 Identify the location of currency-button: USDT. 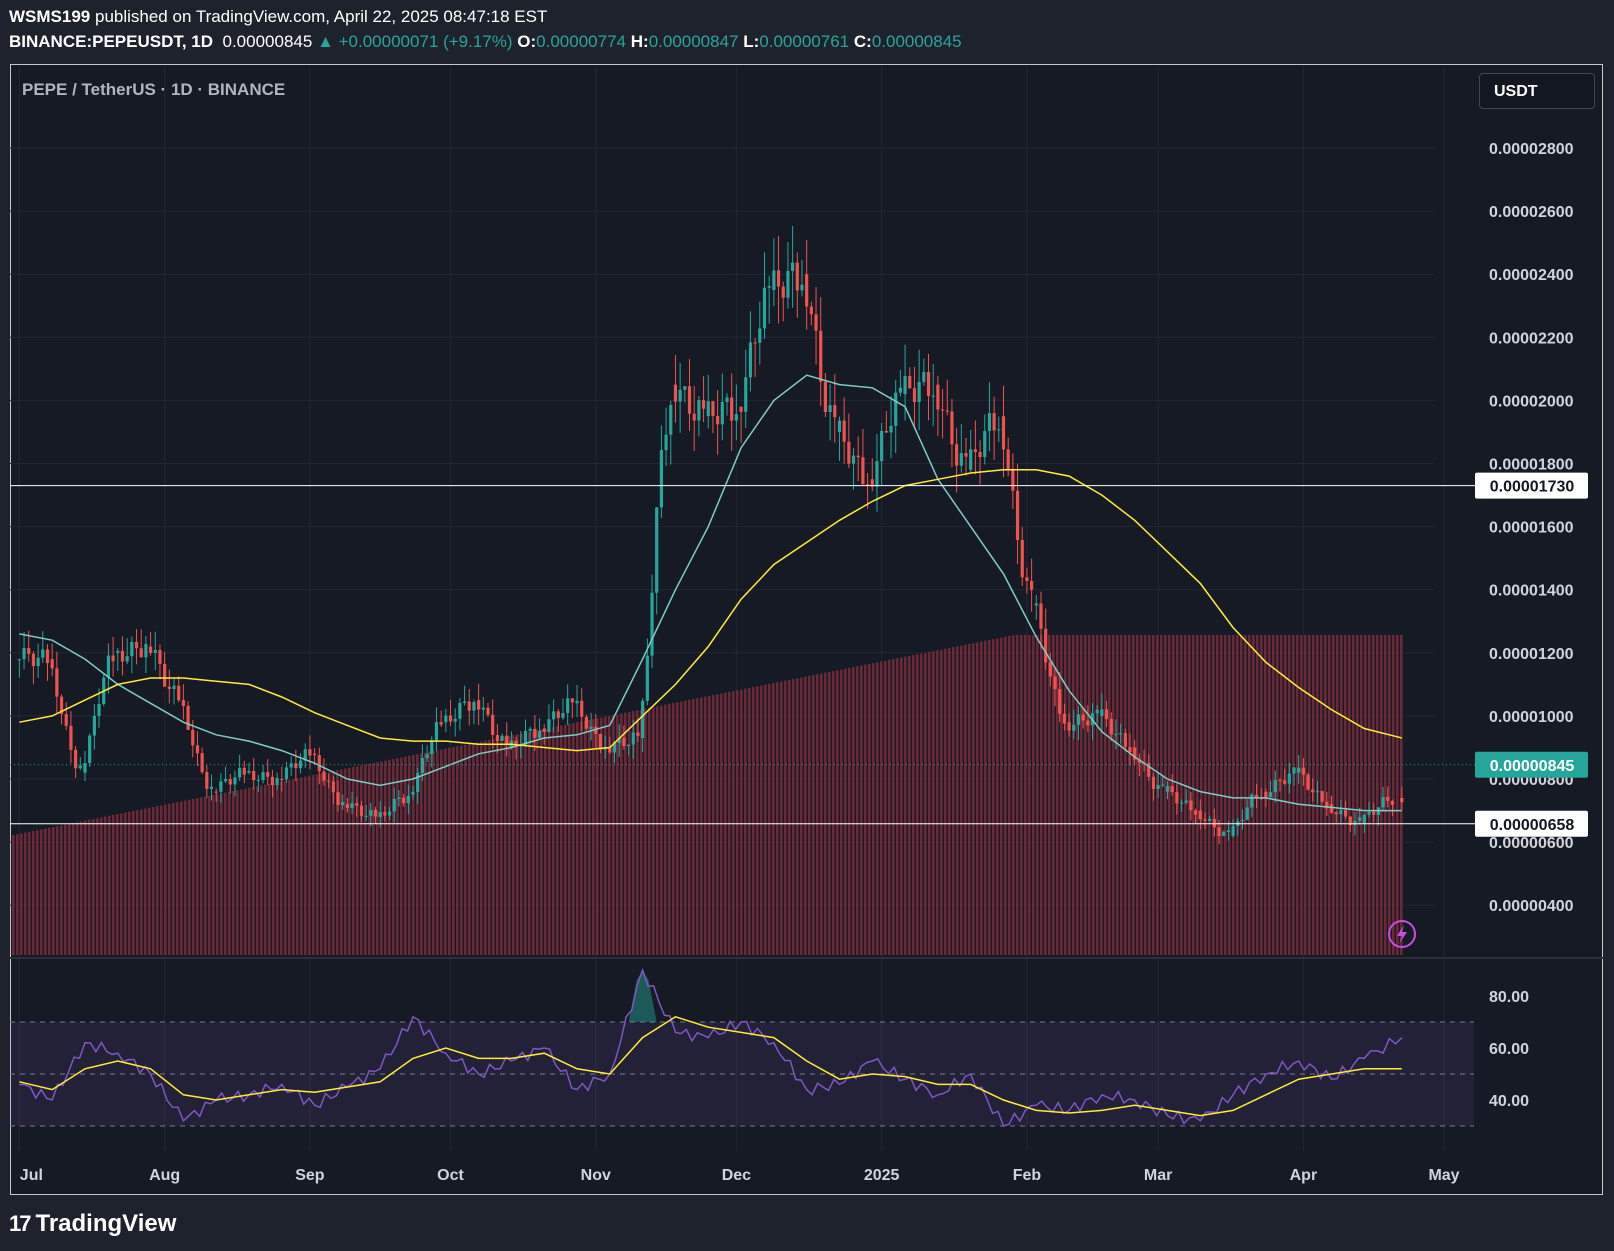
(1537, 91).